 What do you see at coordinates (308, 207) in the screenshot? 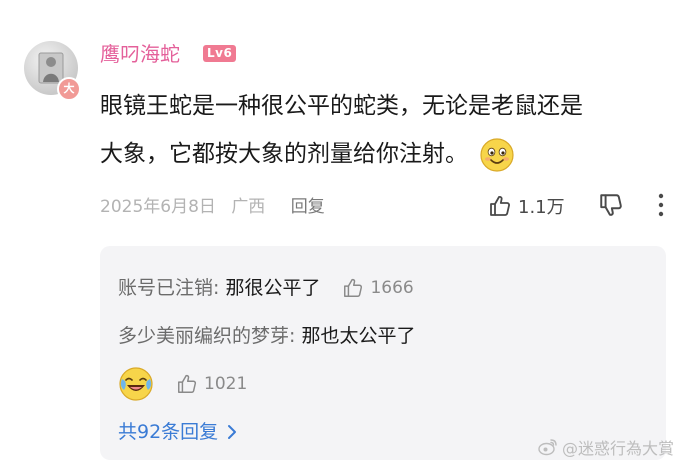
I see `reply-button: 回复` at bounding box center [308, 207].